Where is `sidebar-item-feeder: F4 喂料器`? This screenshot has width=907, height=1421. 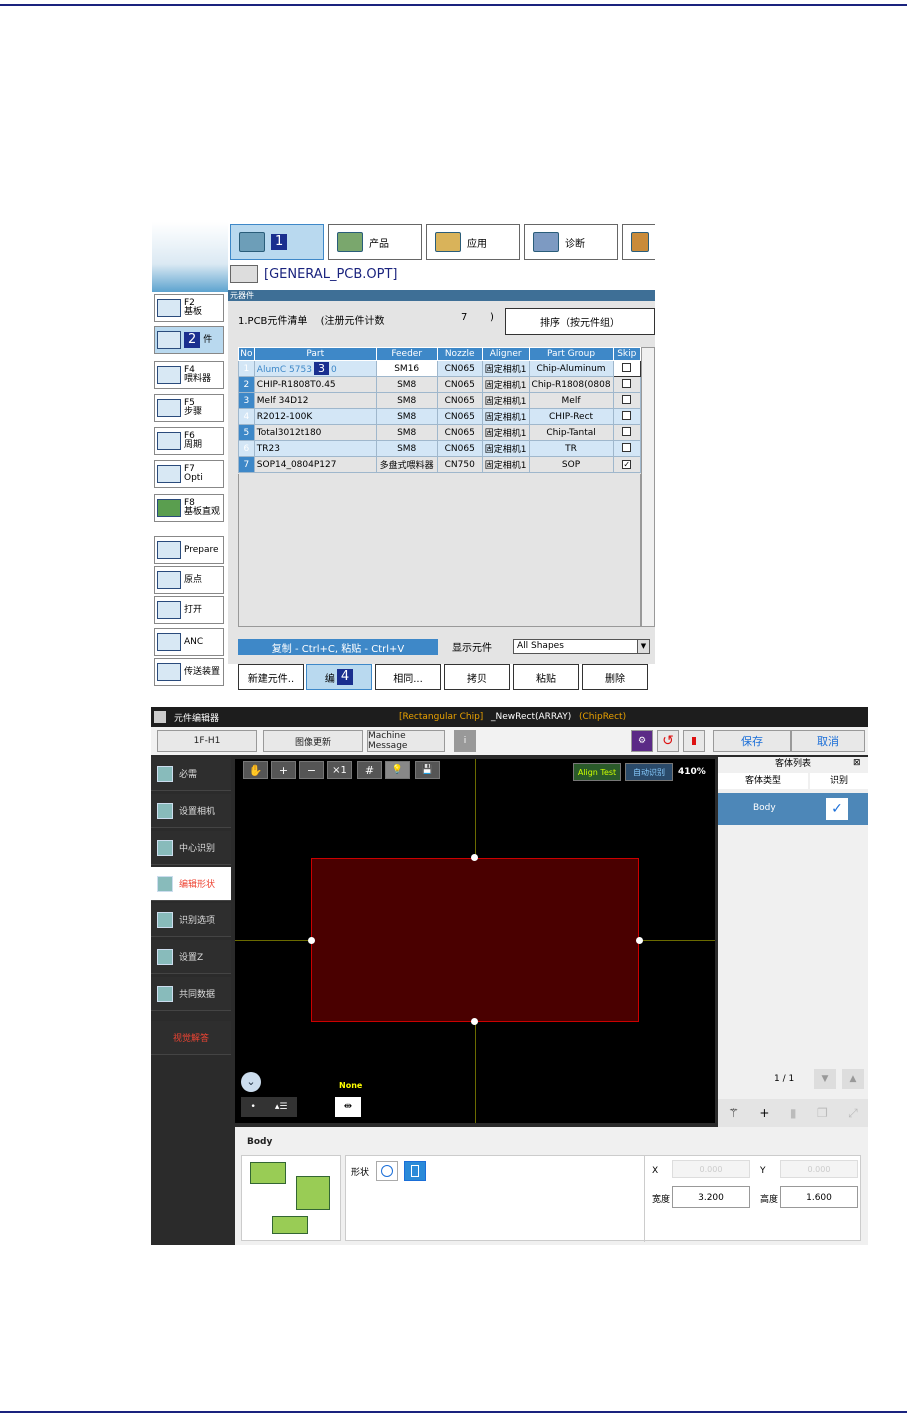 sidebar-item-feeder: F4 喂料器 is located at coordinates (189, 375).